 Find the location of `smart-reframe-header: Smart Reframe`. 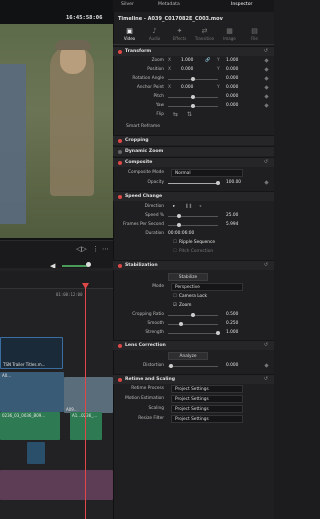

smart-reframe-header: Smart Reframe is located at coordinates (143, 126).